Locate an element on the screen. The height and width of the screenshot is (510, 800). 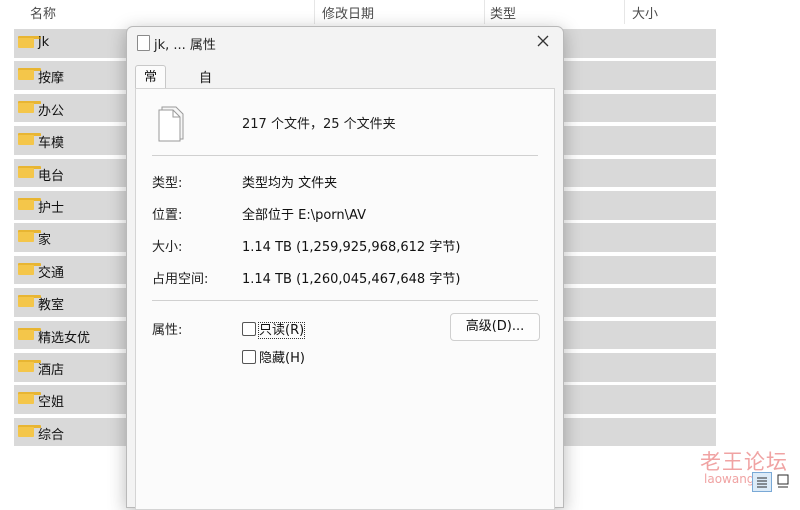
details-view-icon is located at coordinates (762, 482).